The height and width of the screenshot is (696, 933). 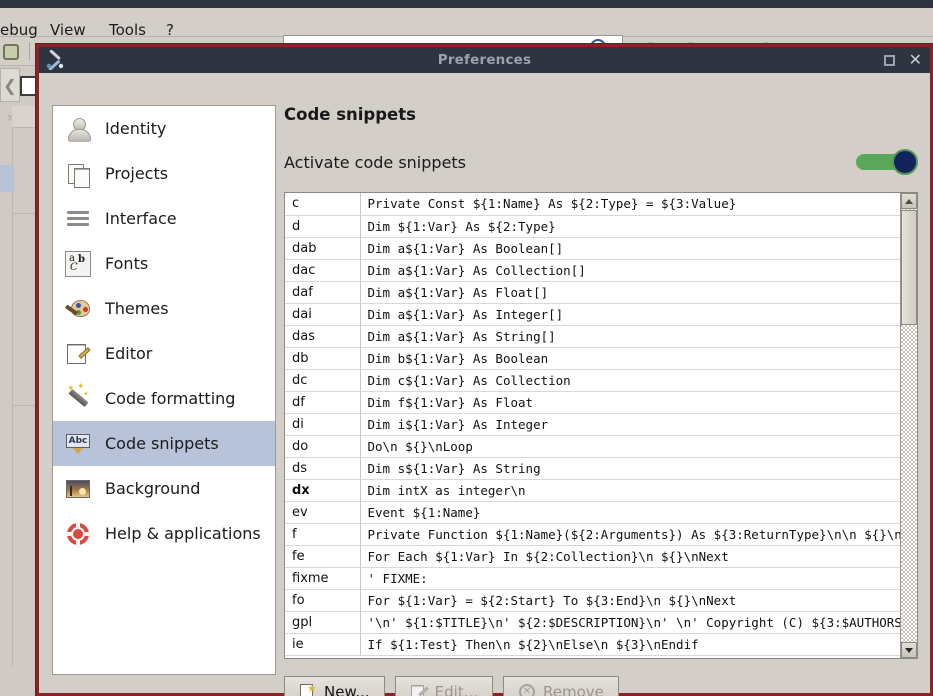 I want to click on action-buttons: ★ New... Edit... ✕ Remove, so click(x=451, y=686).